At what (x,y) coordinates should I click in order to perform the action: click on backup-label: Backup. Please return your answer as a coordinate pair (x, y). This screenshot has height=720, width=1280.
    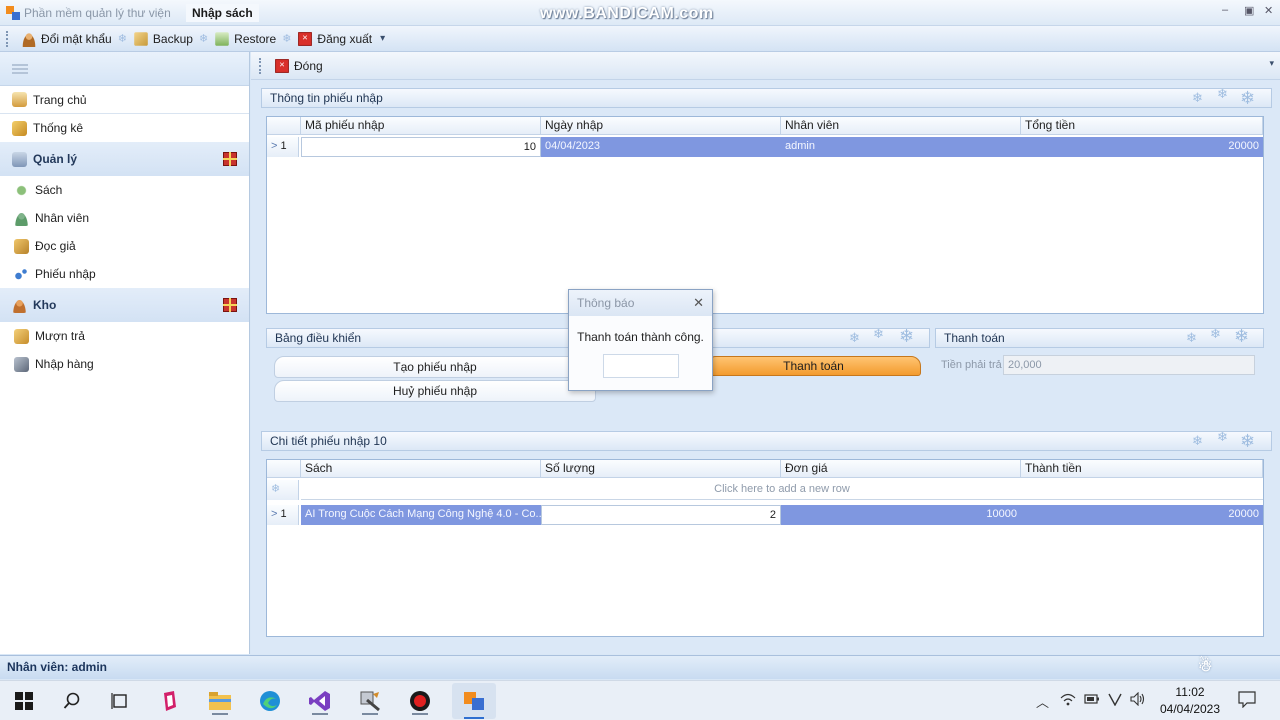
    Looking at the image, I should click on (172, 38).